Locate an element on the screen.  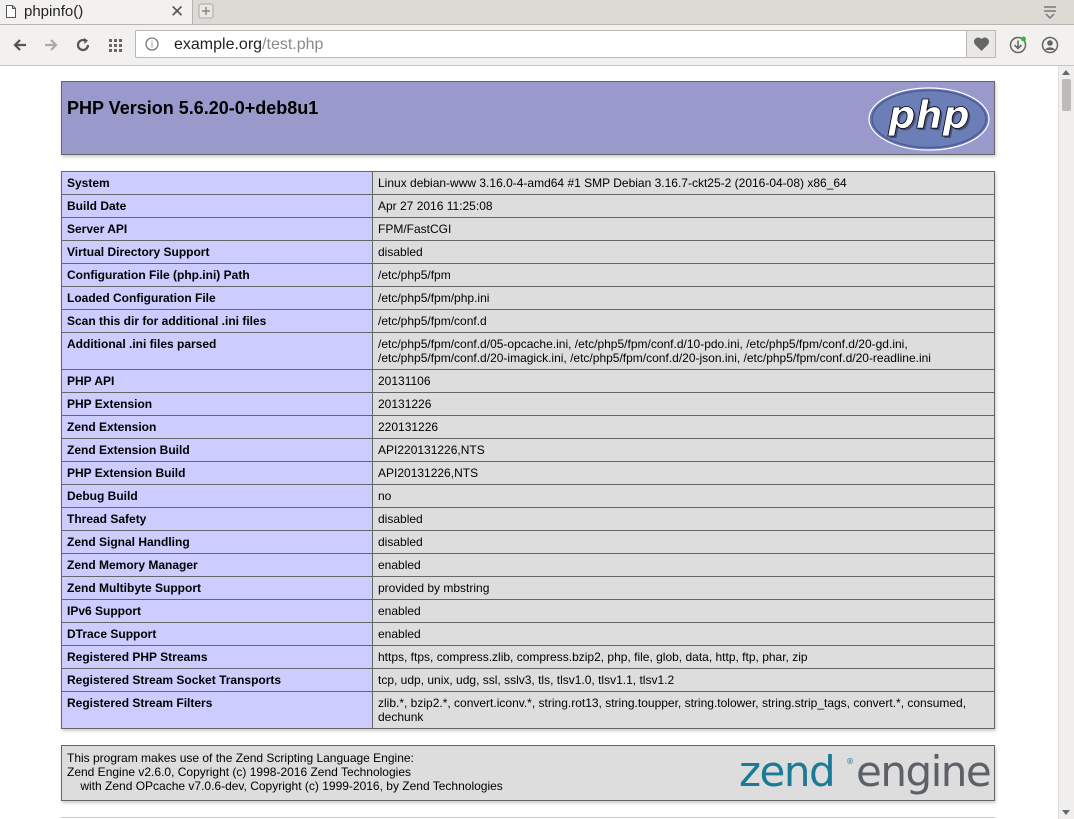
close-icon: ✕ is located at coordinates (177, 12).